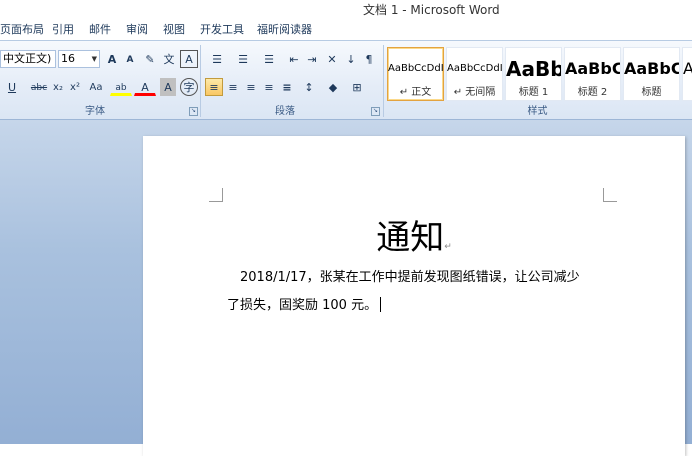  Describe the element at coordinates (346, 30) in the screenshot. I see `ribbon-tabs: 页面布局 引用 邮件 审阅 视图 开发工具 福昕阅读器` at that location.